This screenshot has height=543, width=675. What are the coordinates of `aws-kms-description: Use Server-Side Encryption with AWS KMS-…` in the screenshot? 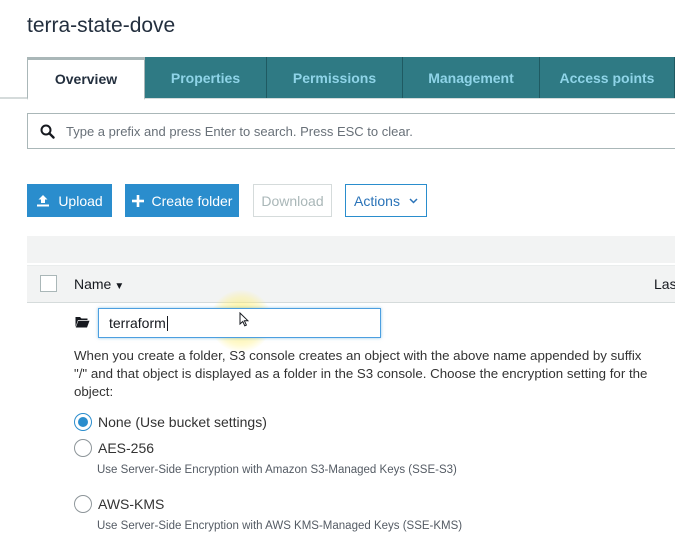 It's located at (280, 526).